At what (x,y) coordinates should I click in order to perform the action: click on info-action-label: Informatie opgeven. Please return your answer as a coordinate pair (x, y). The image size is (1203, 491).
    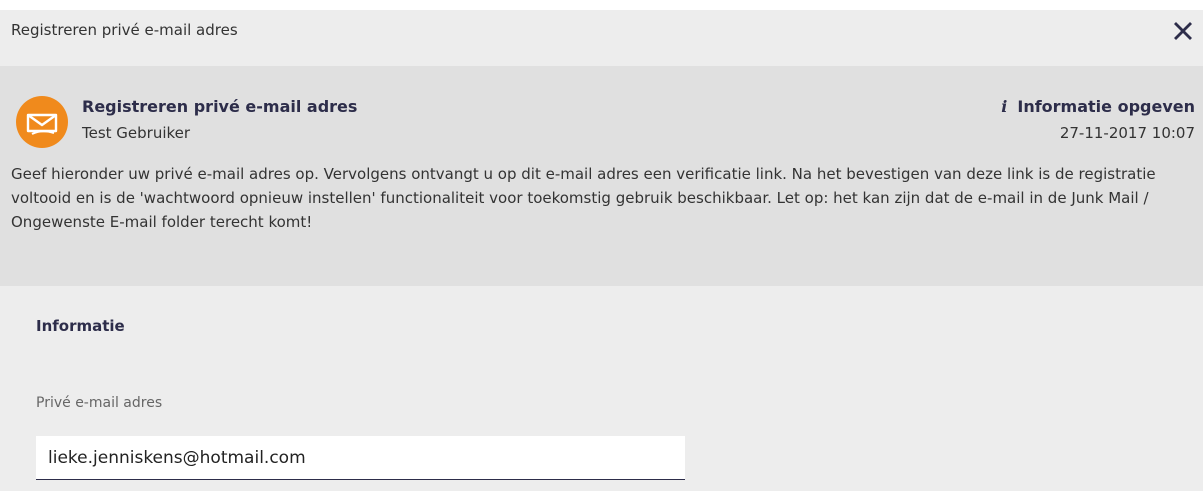
    Looking at the image, I should click on (1106, 106).